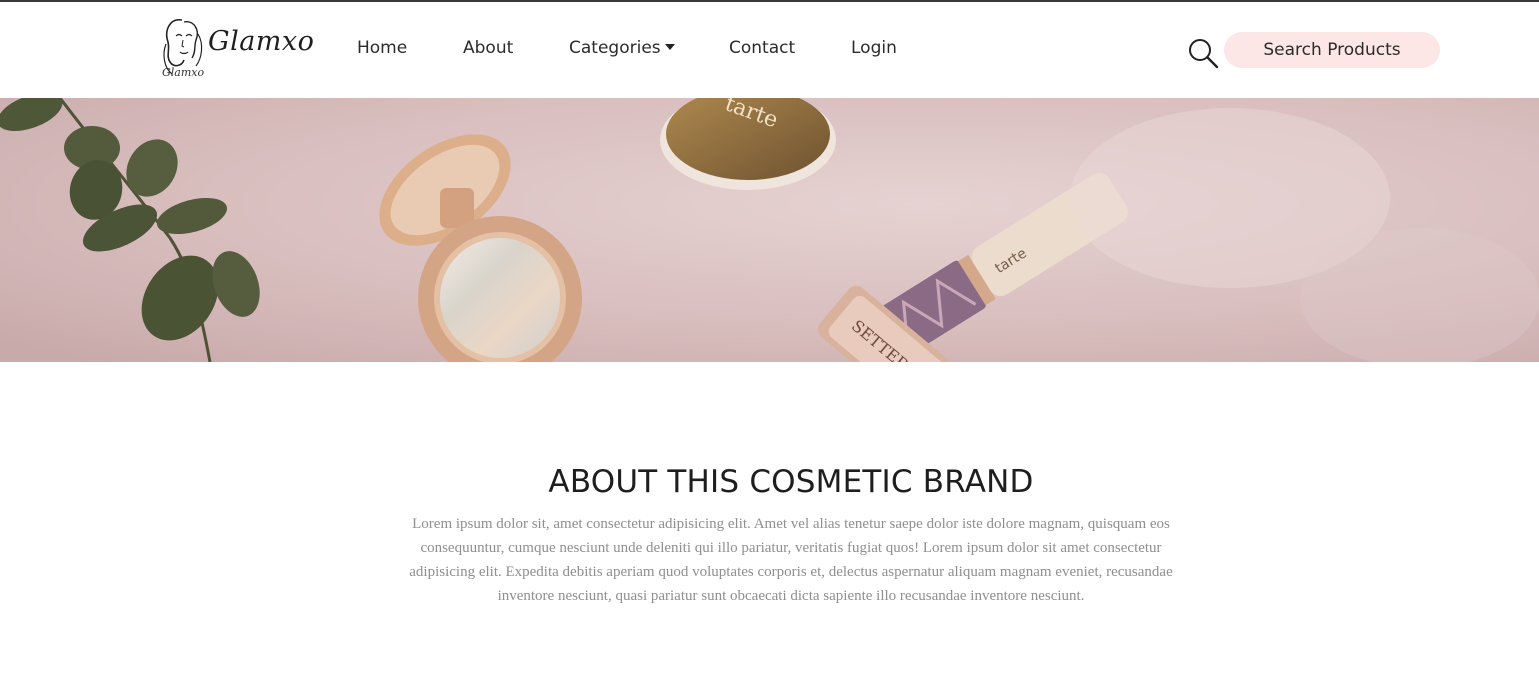 This screenshot has width=1539, height=675. Describe the element at coordinates (669, 47) in the screenshot. I see `caret-down-icon` at that location.